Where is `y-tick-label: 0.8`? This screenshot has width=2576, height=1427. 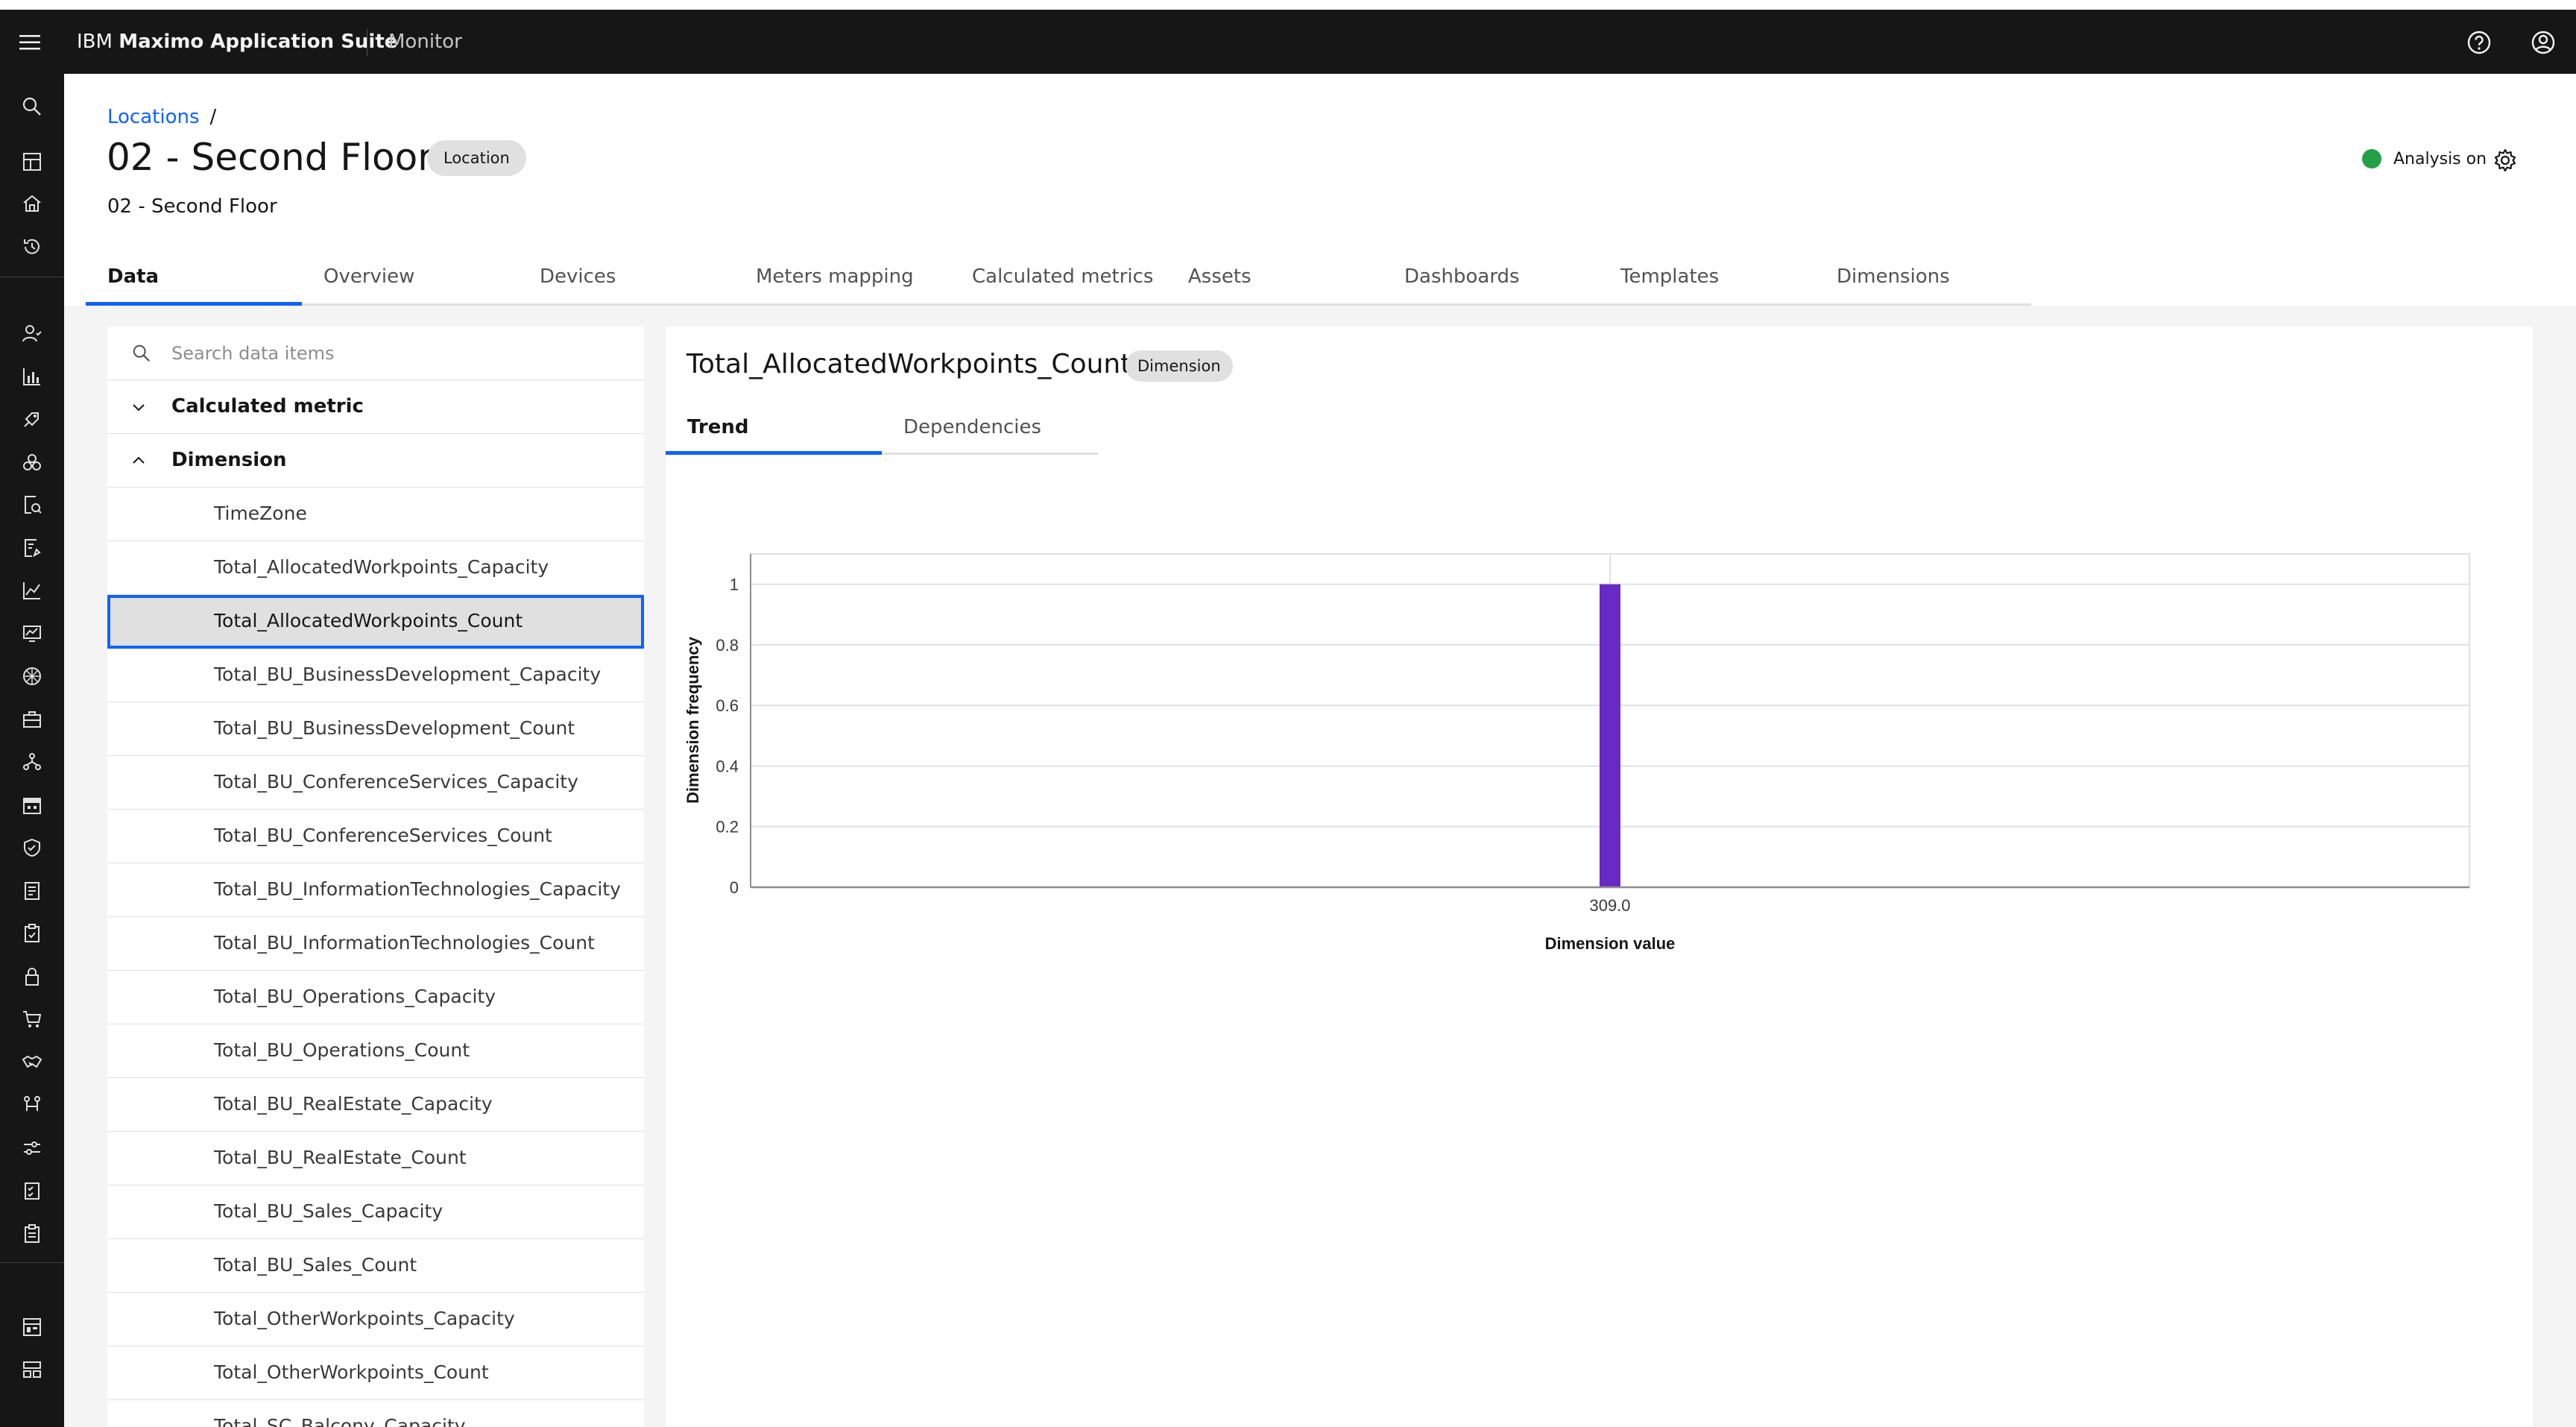 y-tick-label: 0.8 is located at coordinates (727, 646).